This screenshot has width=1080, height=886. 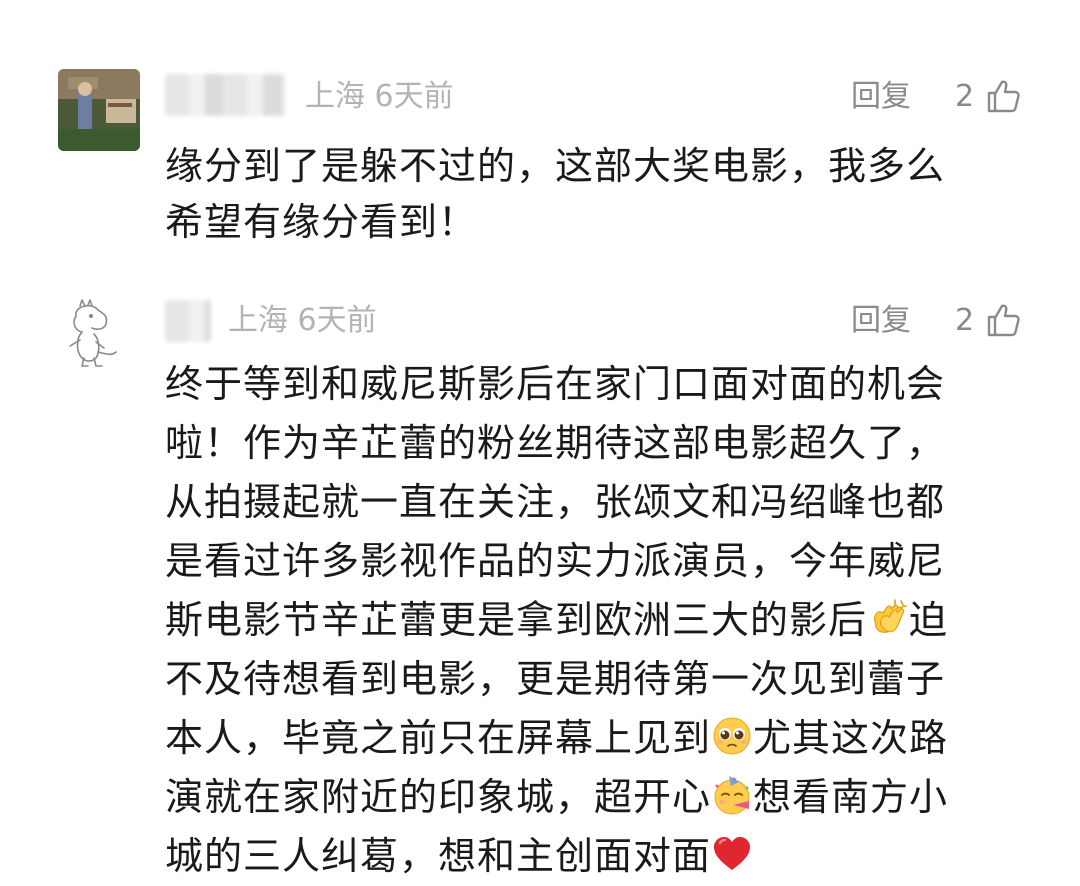 I want to click on like-count: 2, so click(x=965, y=320).